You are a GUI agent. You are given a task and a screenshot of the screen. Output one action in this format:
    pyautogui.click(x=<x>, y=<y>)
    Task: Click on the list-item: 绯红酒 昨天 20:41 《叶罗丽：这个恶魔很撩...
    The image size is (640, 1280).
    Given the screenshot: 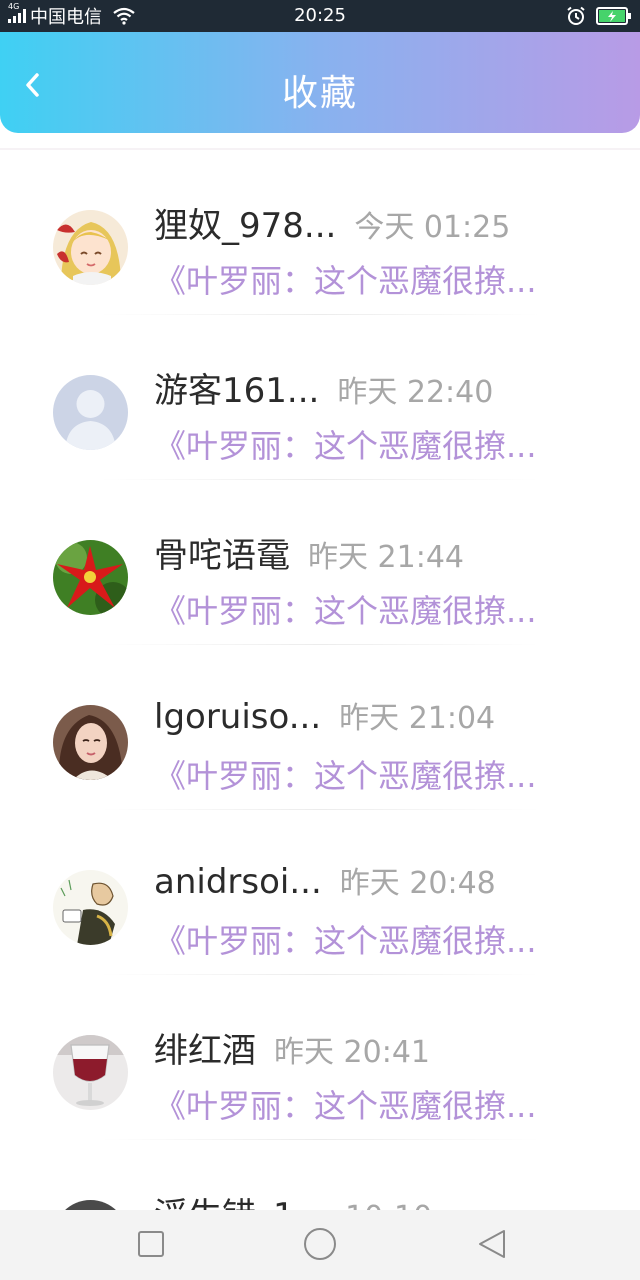 What is the action you would take?
    pyautogui.click(x=320, y=1057)
    